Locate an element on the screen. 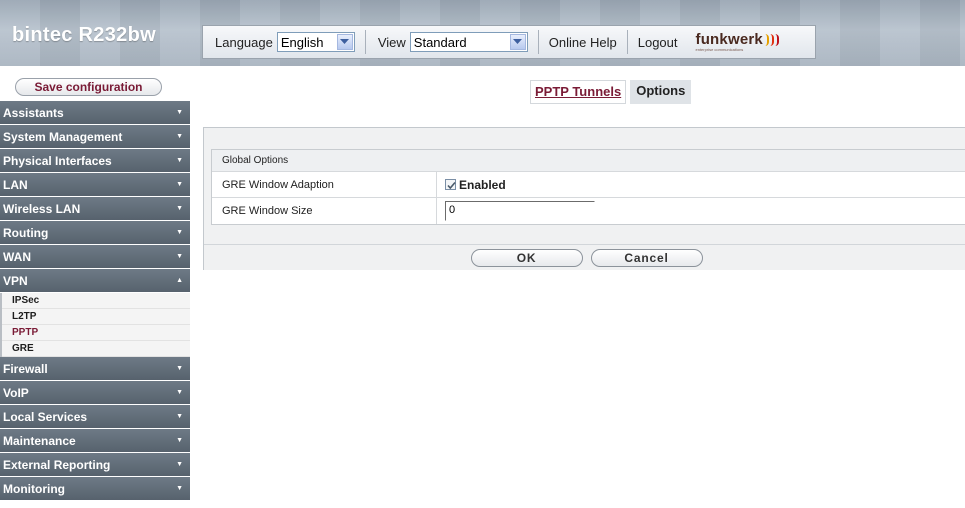 Image resolution: width=965 pixels, height=508 pixels. cancel-button: Cancel is located at coordinates (646, 257).